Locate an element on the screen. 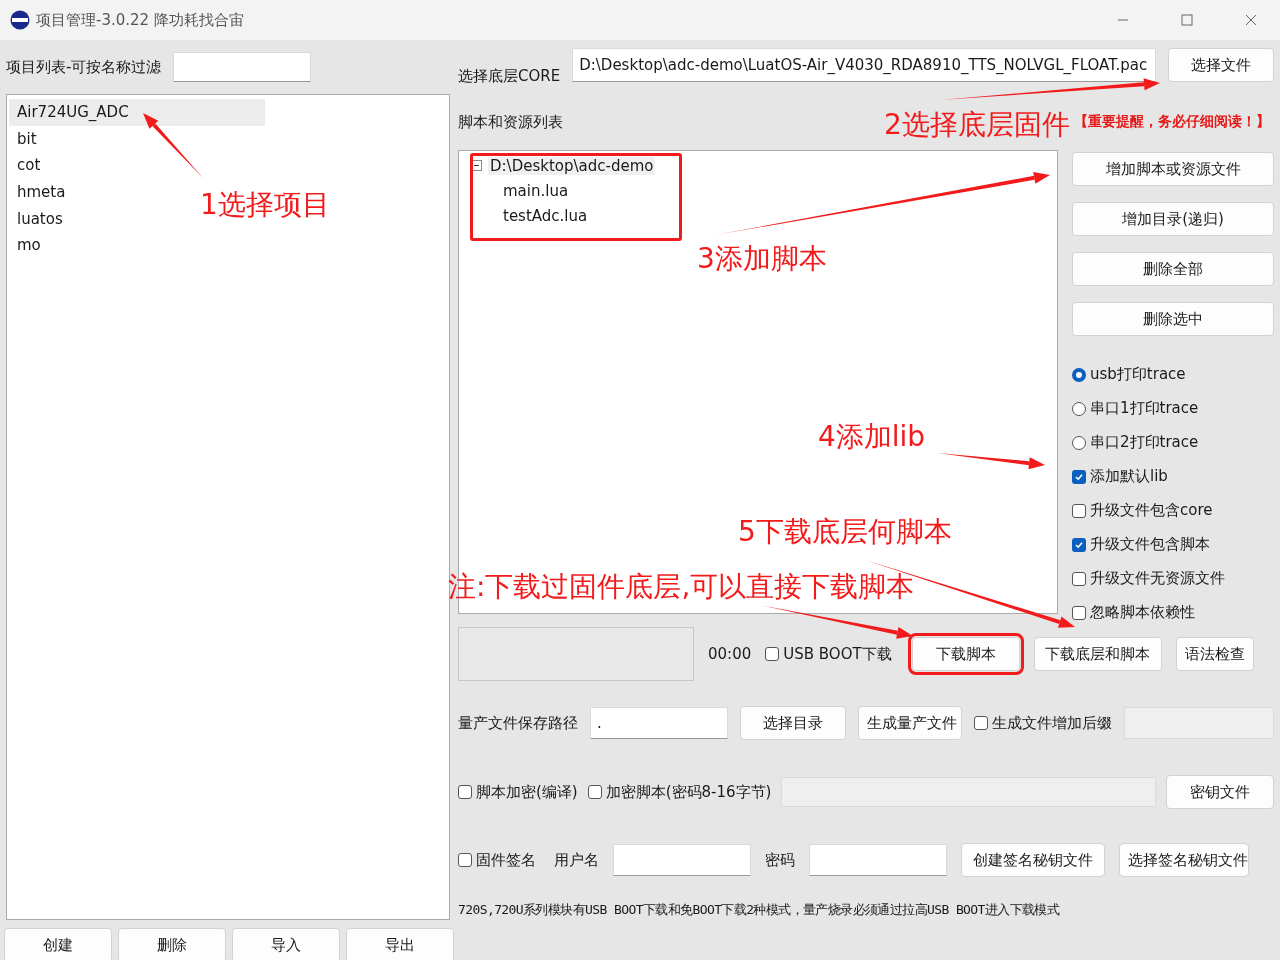 The height and width of the screenshot is (960, 1280). app-logo-icon is located at coordinates (20, 20).